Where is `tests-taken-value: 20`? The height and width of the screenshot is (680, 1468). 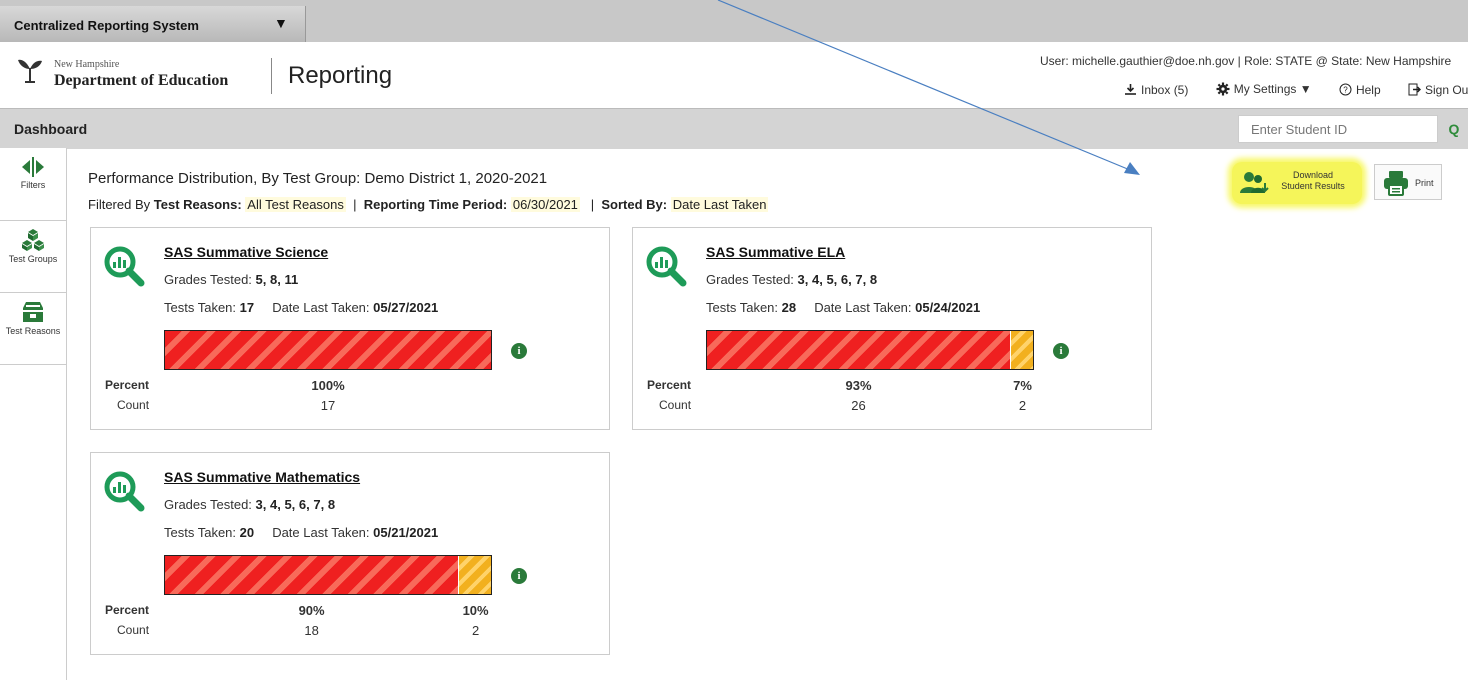
tests-taken-value: 20 is located at coordinates (247, 532).